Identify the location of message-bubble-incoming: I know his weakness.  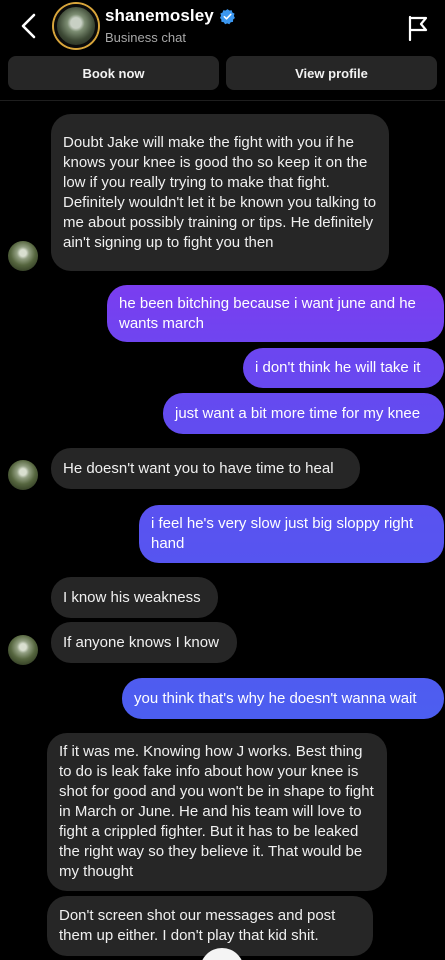
(134, 597).